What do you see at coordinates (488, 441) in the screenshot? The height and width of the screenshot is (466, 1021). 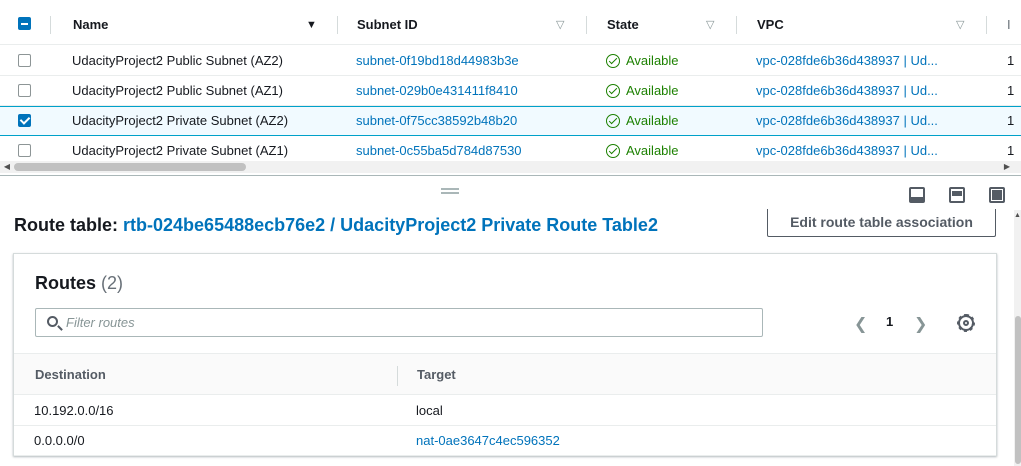 I see `route-target-link: nat-0ae3647c4ec596352` at bounding box center [488, 441].